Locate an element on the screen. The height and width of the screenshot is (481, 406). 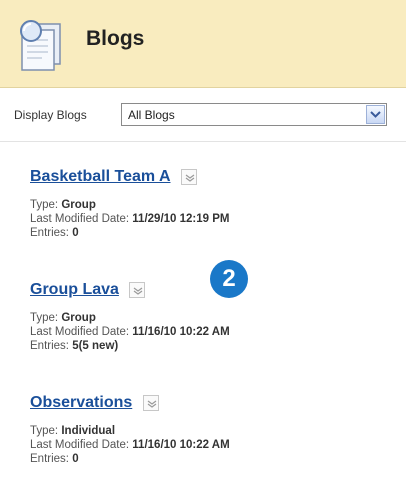
divider is located at coordinates (203, 141).